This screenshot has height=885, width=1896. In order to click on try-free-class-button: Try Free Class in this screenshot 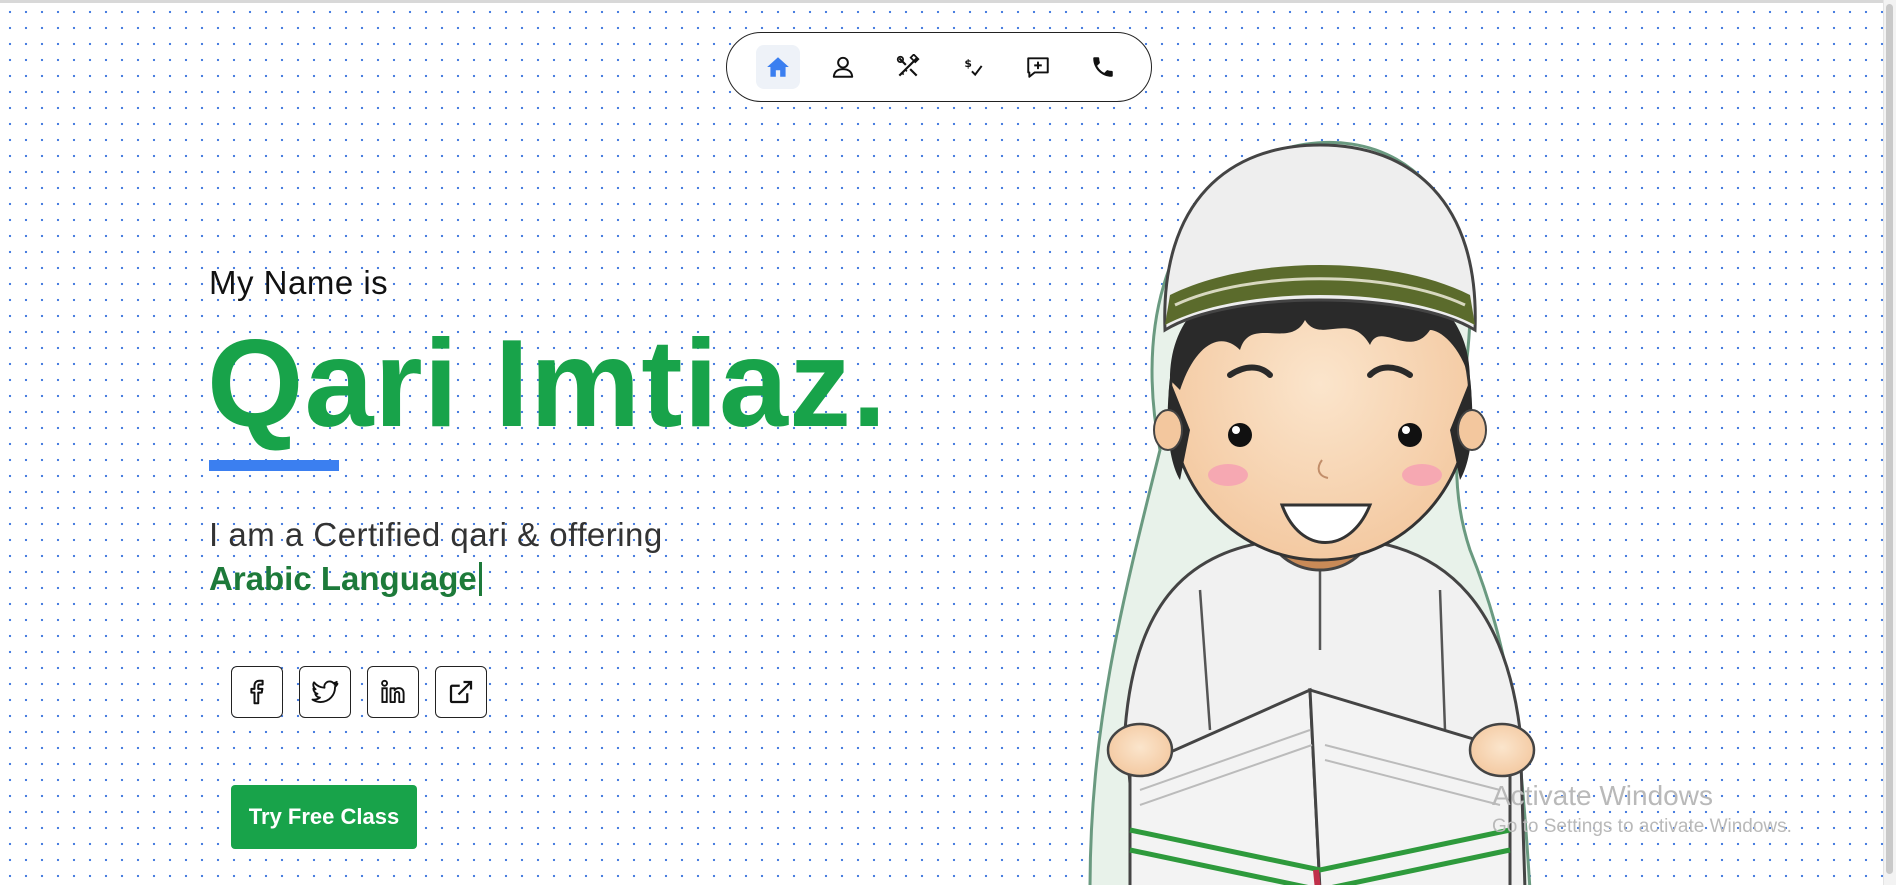, I will do `click(324, 817)`.